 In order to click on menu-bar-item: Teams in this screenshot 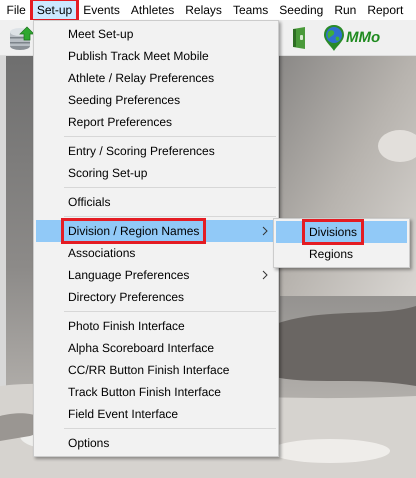, I will do `click(250, 10)`.